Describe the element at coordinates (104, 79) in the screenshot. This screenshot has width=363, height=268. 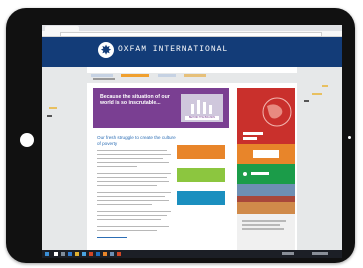
I see `breadcrumb-bar` at that location.